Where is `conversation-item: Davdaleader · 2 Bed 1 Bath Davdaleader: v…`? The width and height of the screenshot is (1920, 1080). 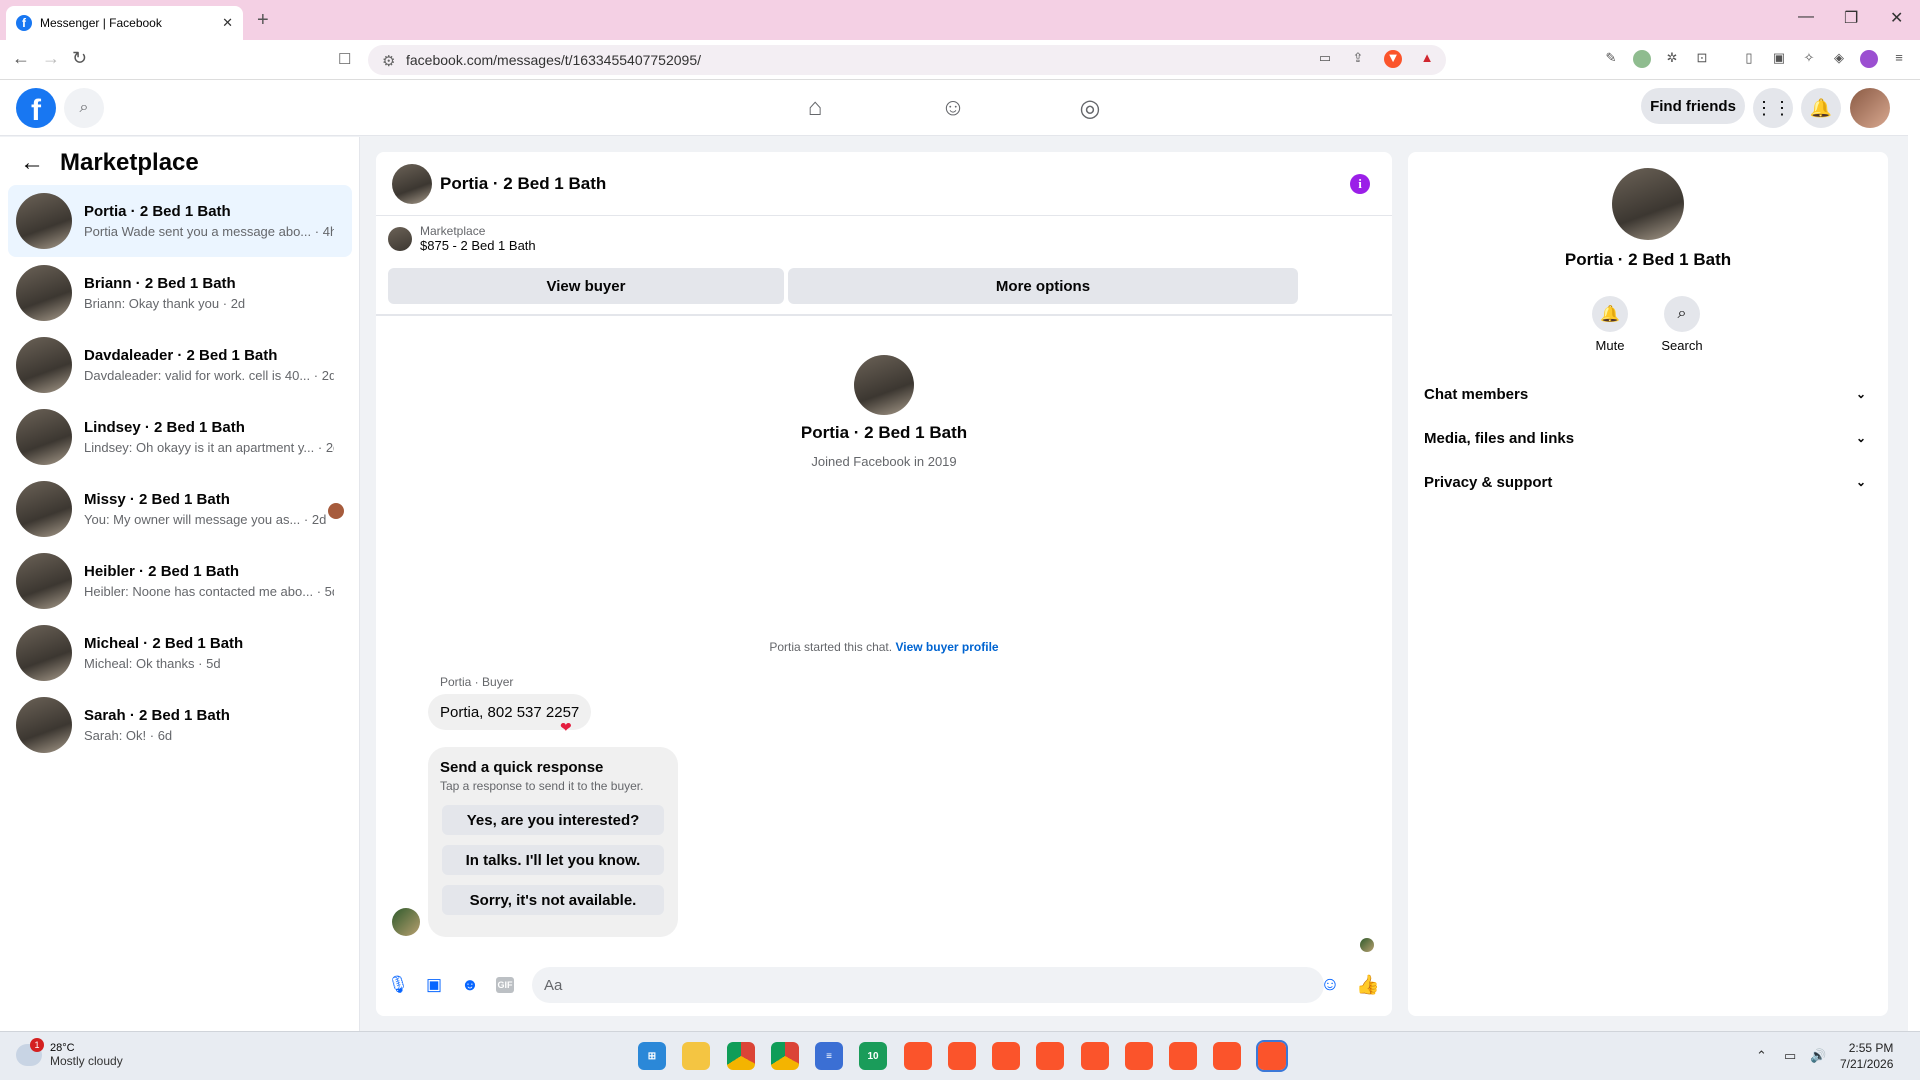
conversation-item: Davdaleader · 2 Bed 1 Bath Davdaleader: v… is located at coordinates (180, 365).